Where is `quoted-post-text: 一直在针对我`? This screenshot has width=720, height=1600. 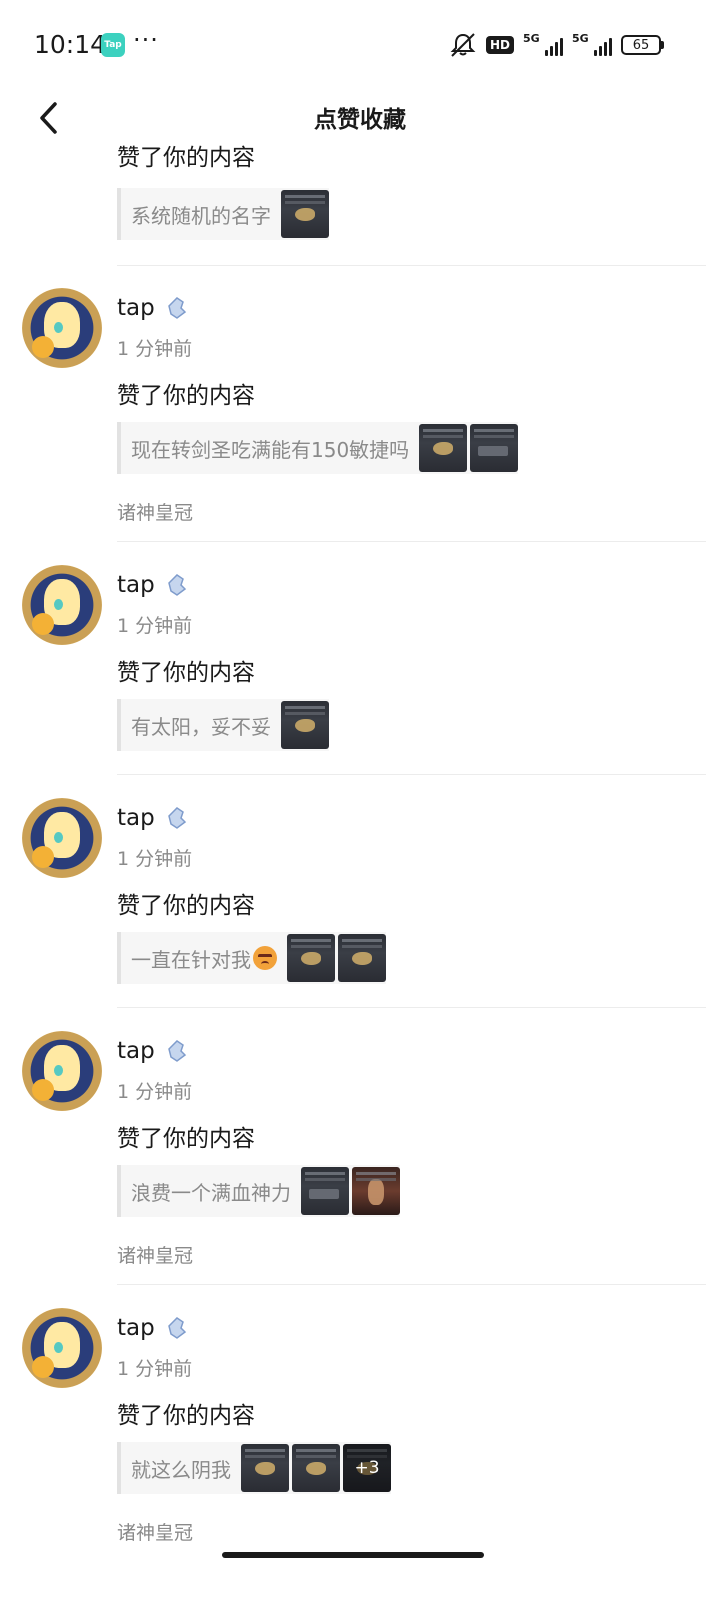
quoted-post-text: 一直在针对我 is located at coordinates (191, 959).